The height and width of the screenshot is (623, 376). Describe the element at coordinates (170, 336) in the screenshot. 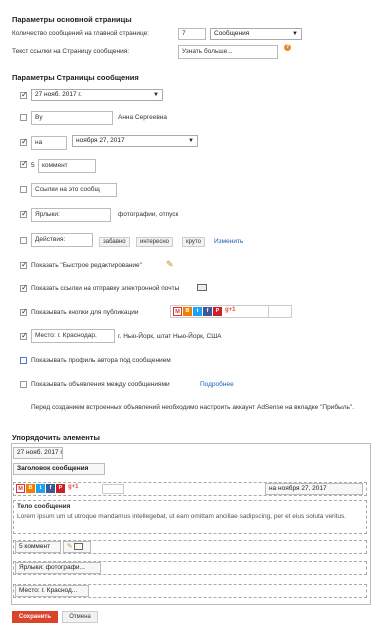

I see `location-value: г. Нью-Йорк, штат Нью-Йорк, США` at that location.